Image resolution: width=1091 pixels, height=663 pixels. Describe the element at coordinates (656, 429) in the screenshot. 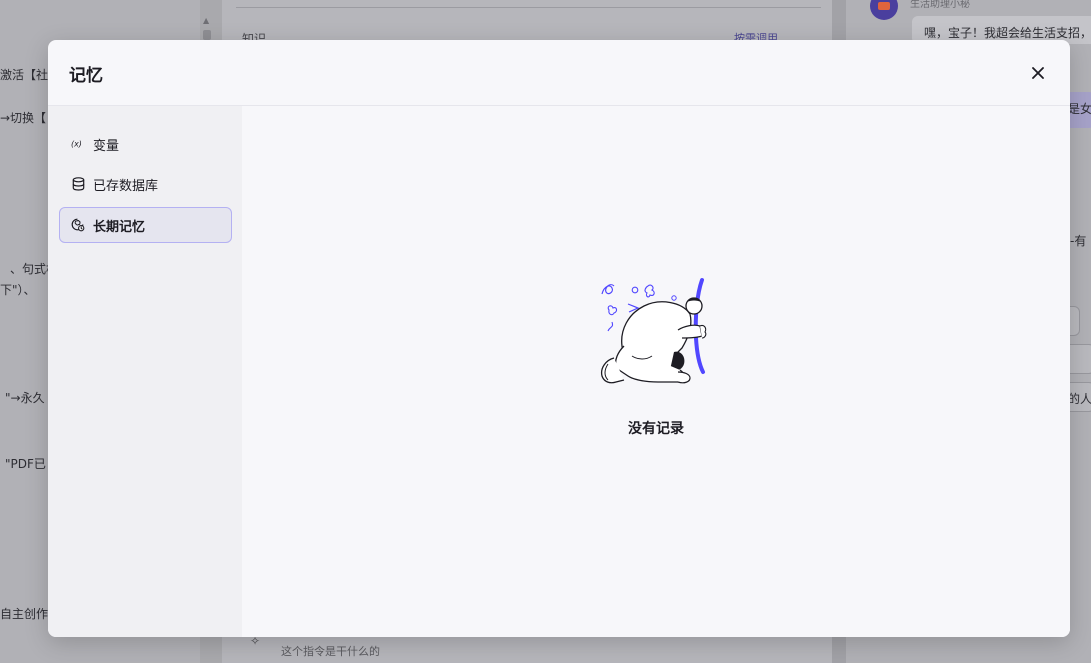

I see `empty-state-text: 没有记录` at that location.